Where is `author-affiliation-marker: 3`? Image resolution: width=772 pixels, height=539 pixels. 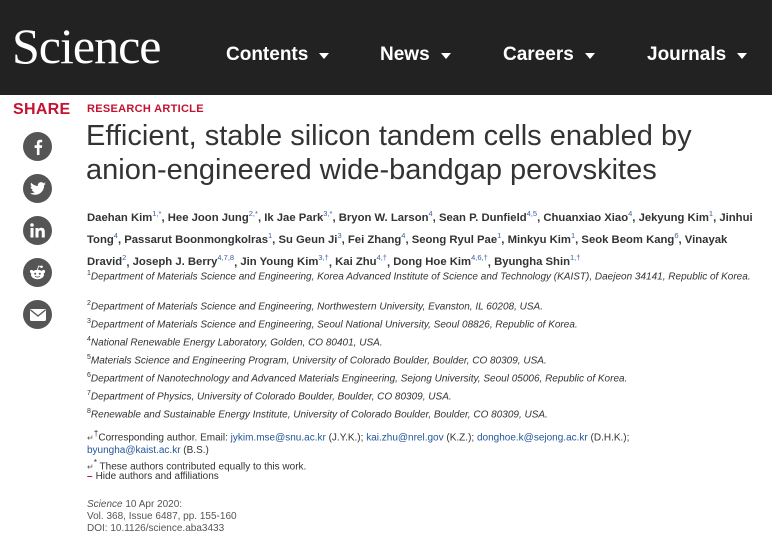 author-affiliation-marker: 3 is located at coordinates (339, 236).